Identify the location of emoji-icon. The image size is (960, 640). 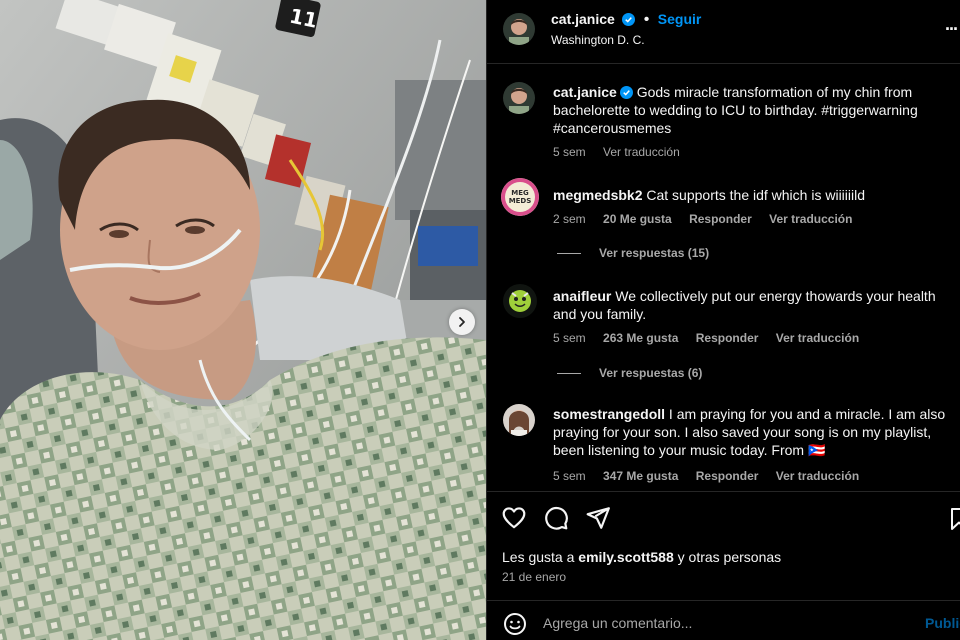
(515, 624).